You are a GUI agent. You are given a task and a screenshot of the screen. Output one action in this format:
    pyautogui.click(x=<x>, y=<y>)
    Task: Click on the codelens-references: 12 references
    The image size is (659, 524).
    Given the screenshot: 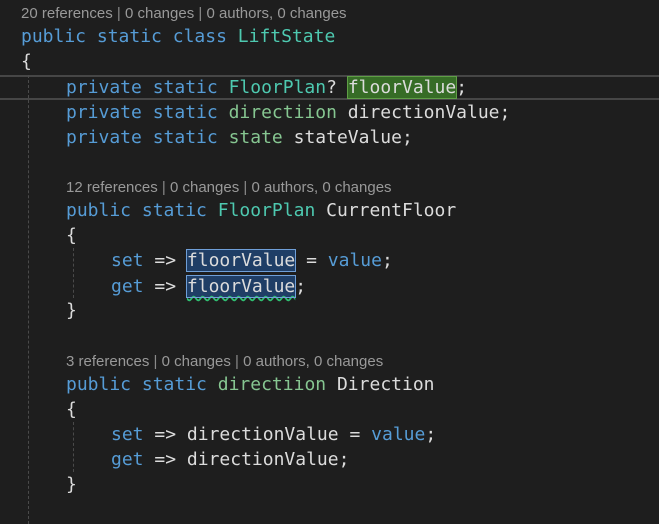 What is the action you would take?
    pyautogui.click(x=112, y=187)
    